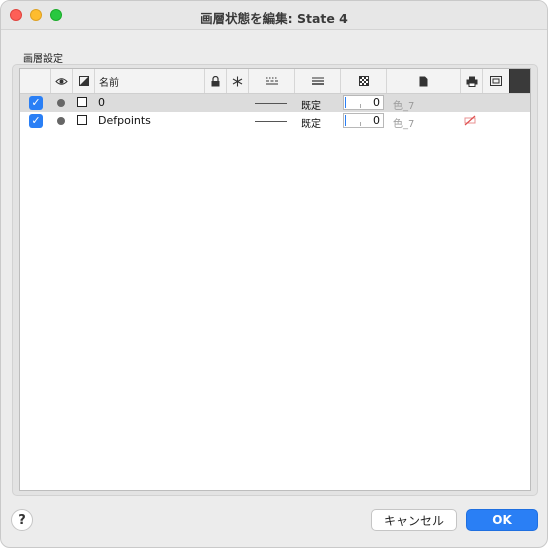 Image resolution: width=548 pixels, height=548 pixels. I want to click on snowflake-icon, so click(237, 81).